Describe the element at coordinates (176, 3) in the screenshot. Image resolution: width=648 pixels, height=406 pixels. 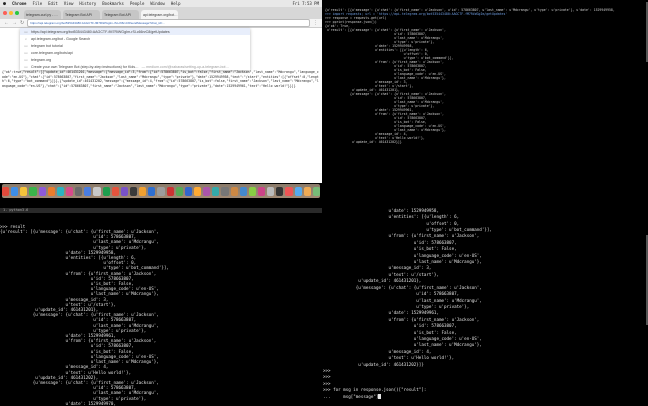
I see `menu-help: Help` at that location.